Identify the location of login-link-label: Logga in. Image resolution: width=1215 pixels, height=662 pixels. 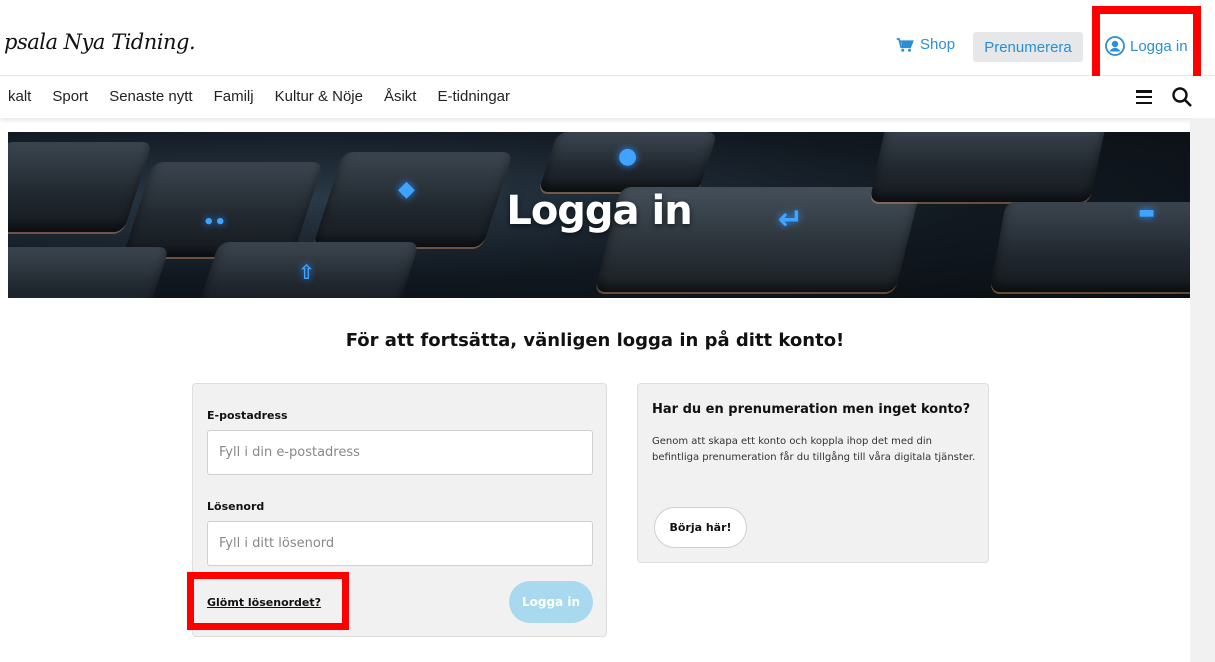
(1159, 46).